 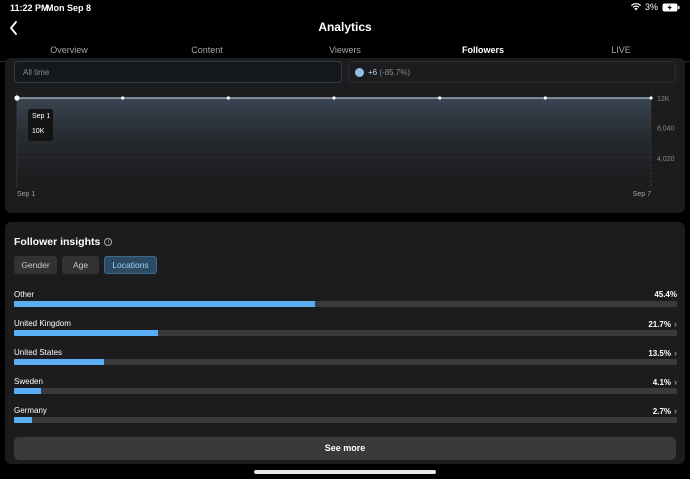 I want to click on location-name: Sweden, so click(x=28, y=381).